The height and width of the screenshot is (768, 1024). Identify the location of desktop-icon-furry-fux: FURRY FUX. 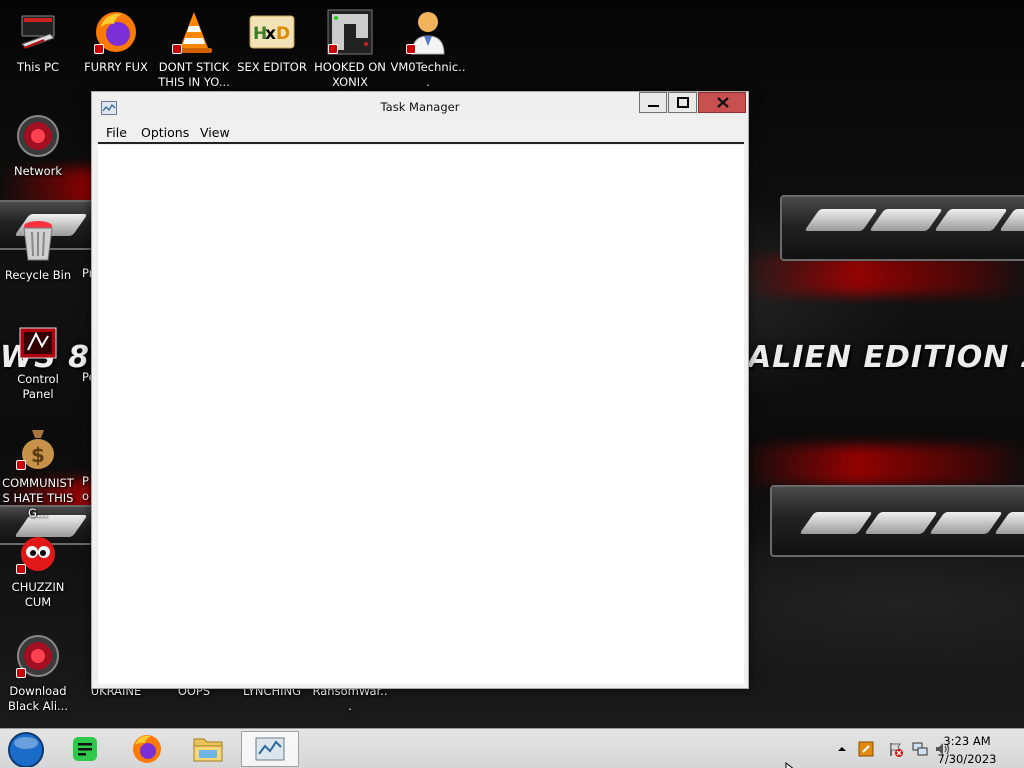
(116, 41).